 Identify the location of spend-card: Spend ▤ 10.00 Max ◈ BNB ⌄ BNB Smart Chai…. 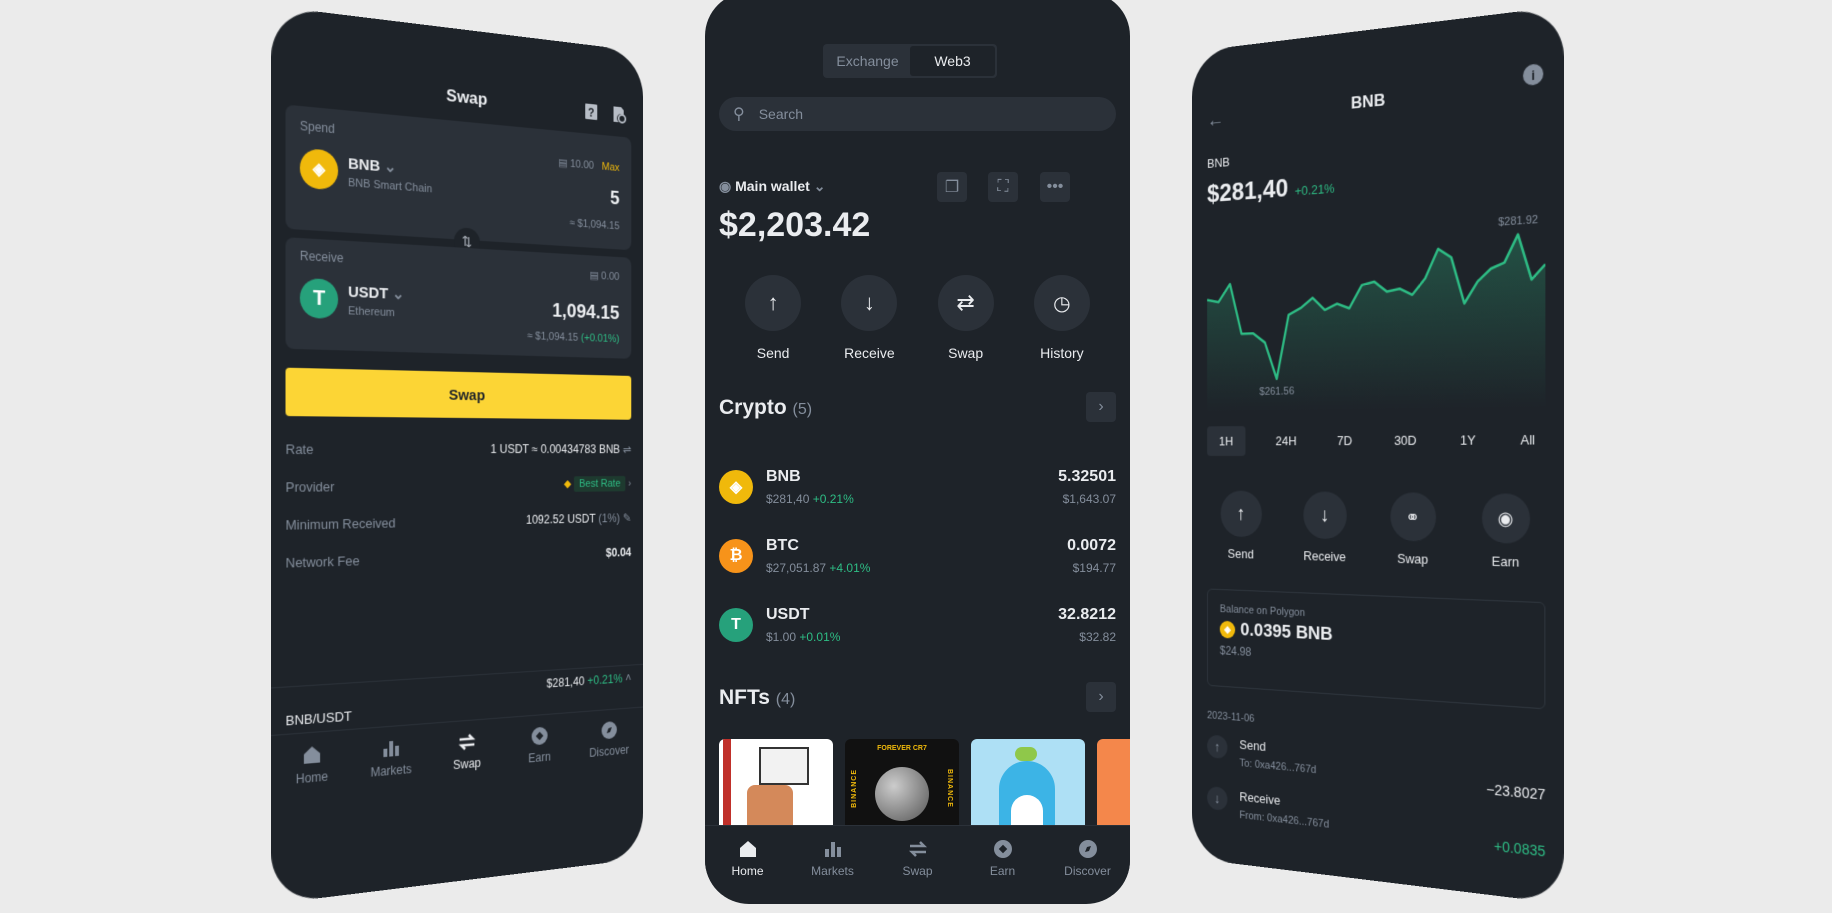
(458, 177).